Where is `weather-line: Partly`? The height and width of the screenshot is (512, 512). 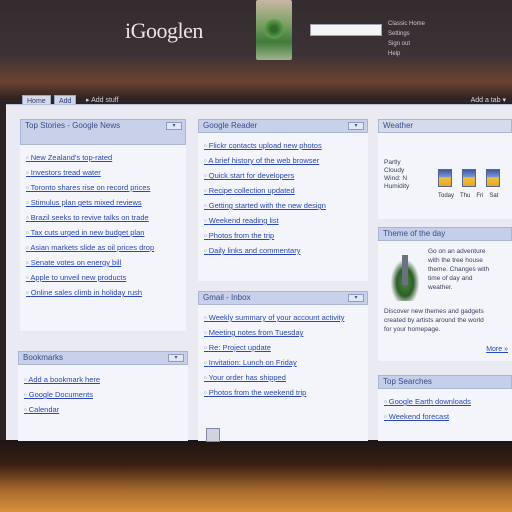 weather-line: Partly is located at coordinates (392, 162).